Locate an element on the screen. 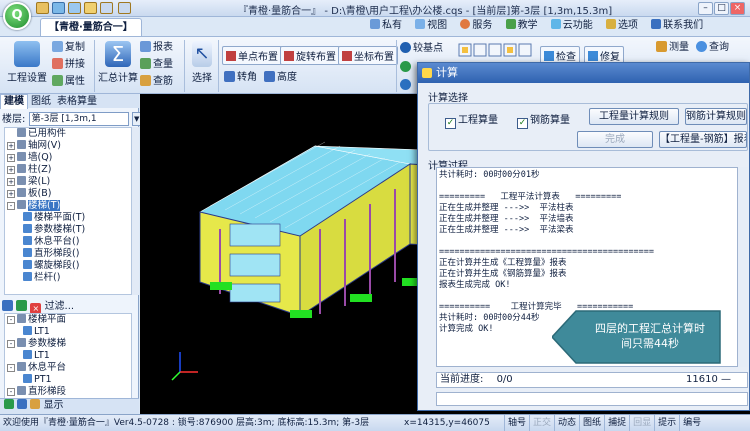  coord-place-button: 坐标布置 is located at coordinates (368, 55).